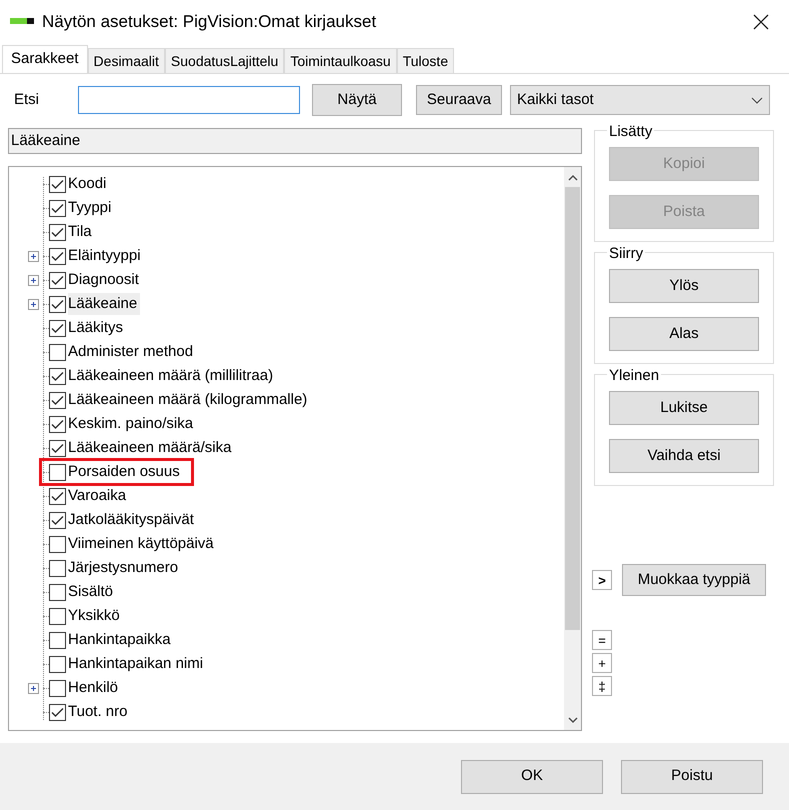  Describe the element at coordinates (295, 141) in the screenshot. I see `path-field: Lääkeaine` at that location.